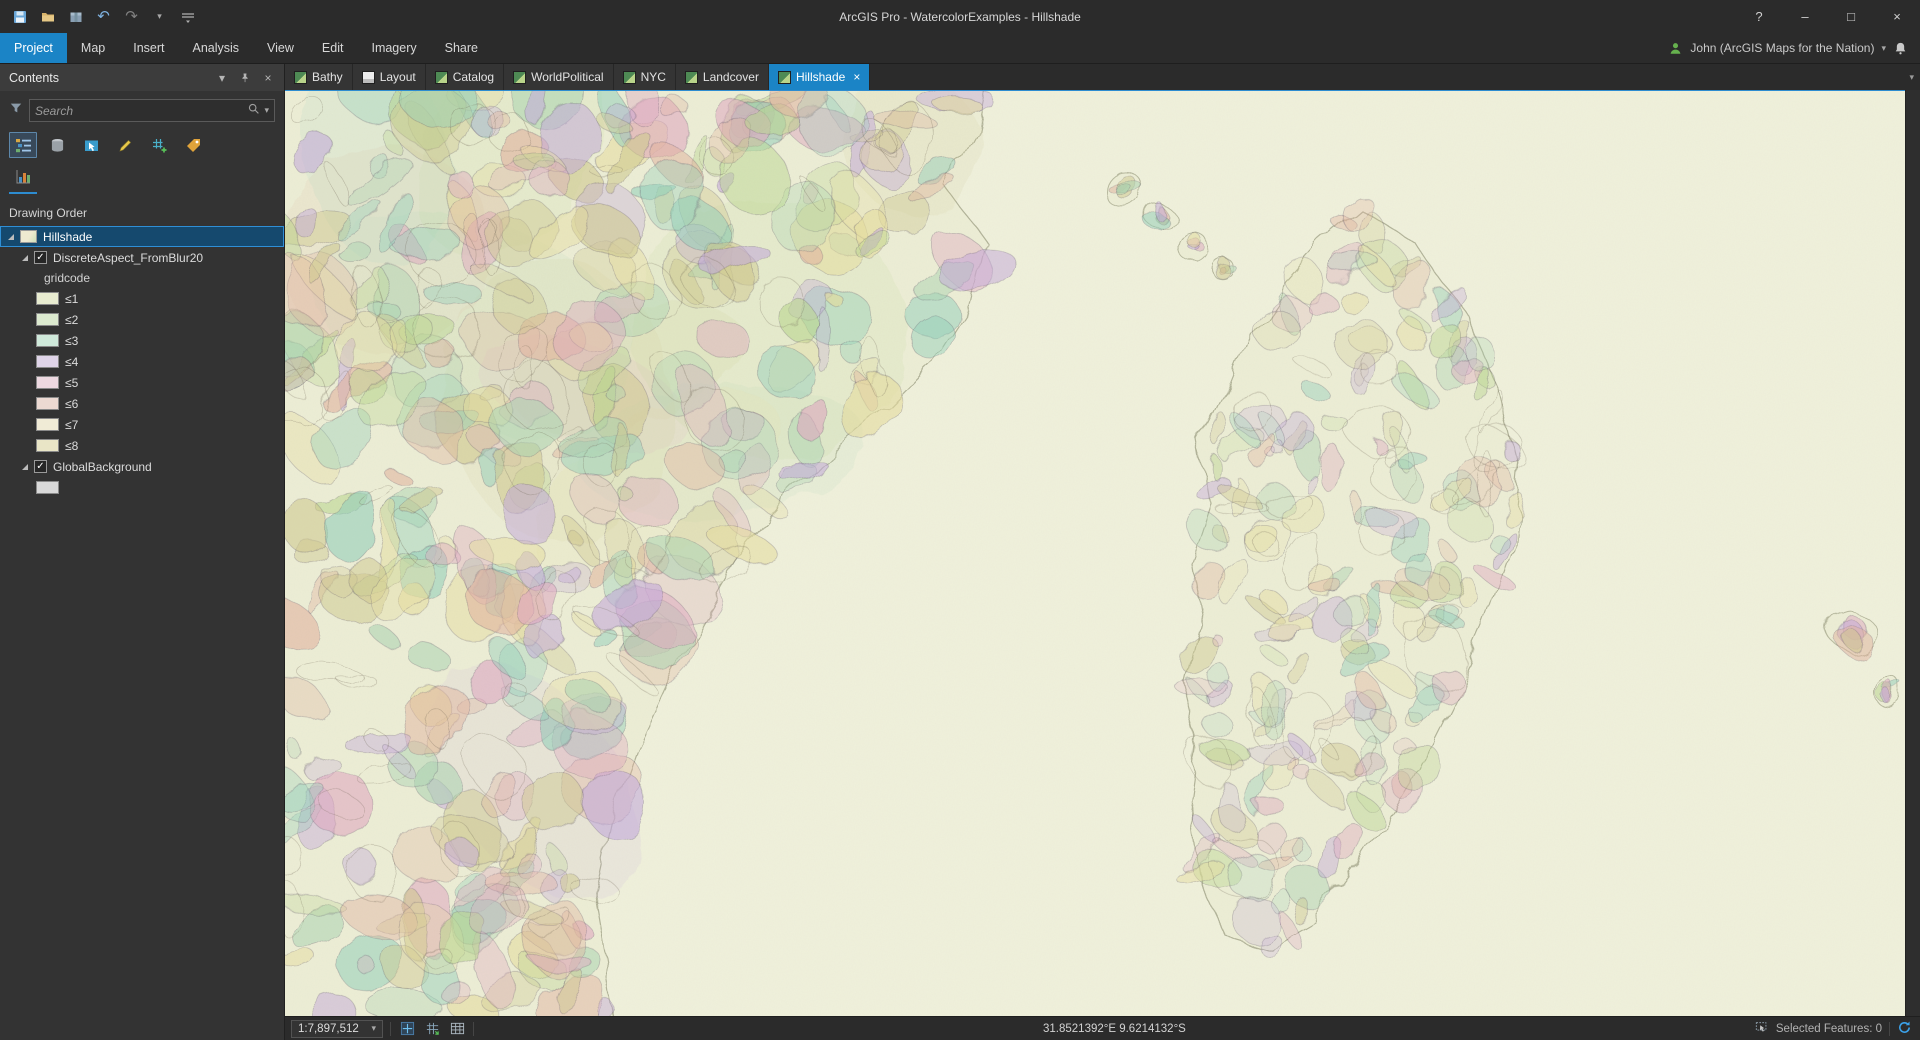 This screenshot has height=1040, width=1920. What do you see at coordinates (1897, 16) in the screenshot?
I see `close-button: ×` at bounding box center [1897, 16].